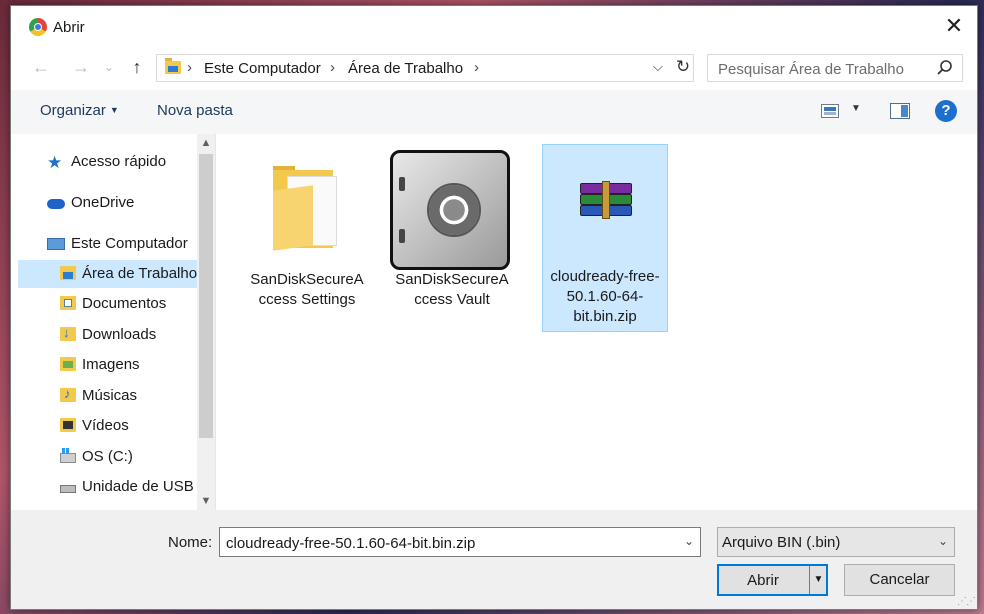 The image size is (984, 614). What do you see at coordinates (103, 202) in the screenshot?
I see `sidebar-item-label: OneDrive` at bounding box center [103, 202].